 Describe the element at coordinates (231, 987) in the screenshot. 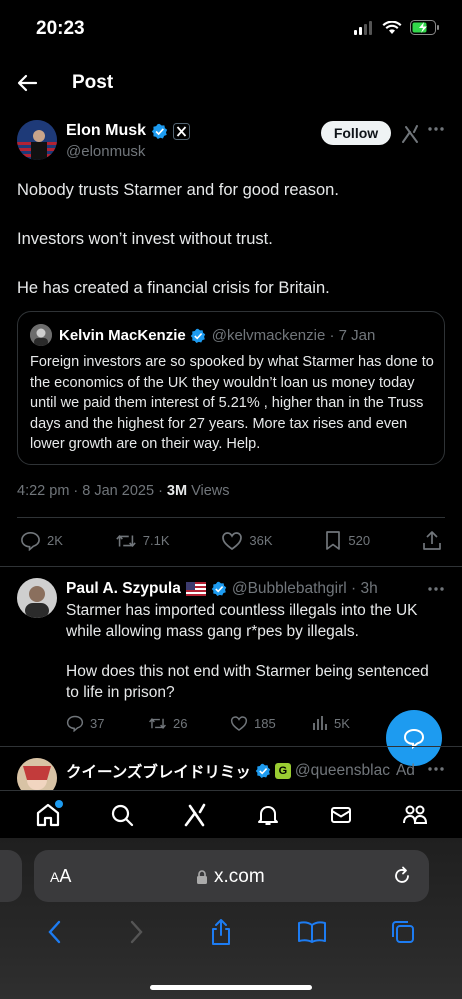

I see `home-indicator` at that location.